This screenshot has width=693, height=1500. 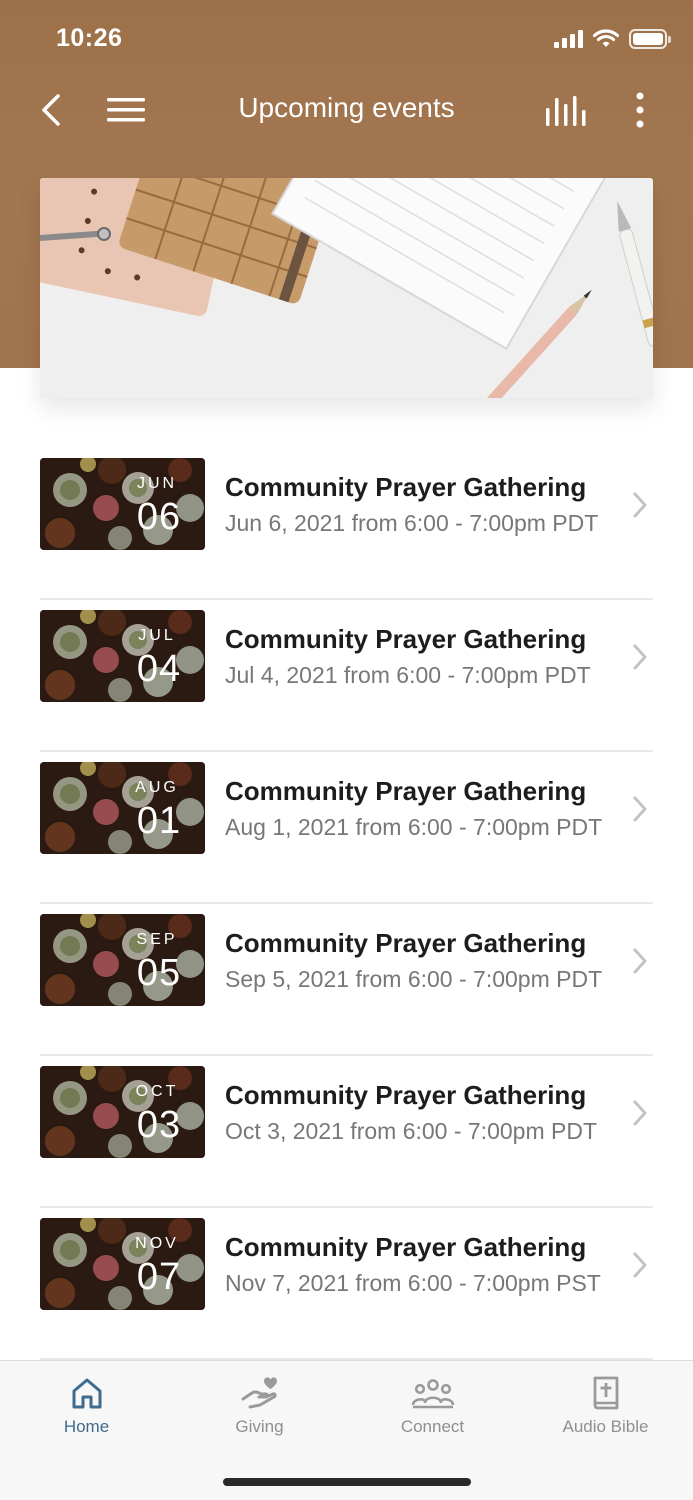 I want to click on event-datetime: Jun 6, 2021 from 6:00 - 7:00pm PDT, so click(x=412, y=523).